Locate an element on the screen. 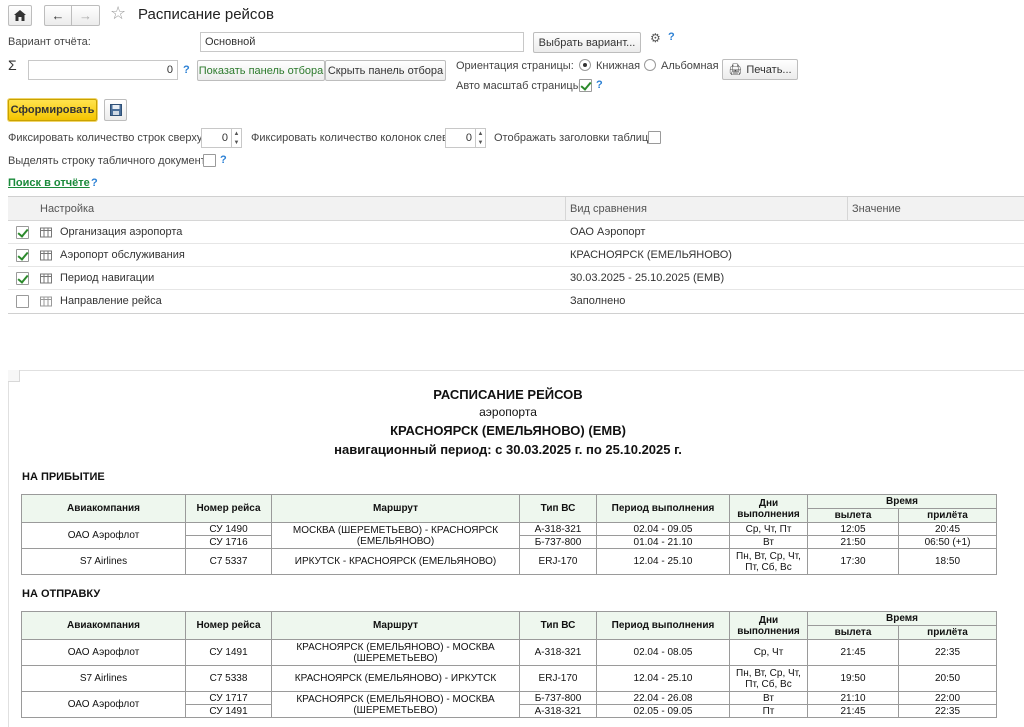  cell-flight: СУ 1490 is located at coordinates (228, 529).